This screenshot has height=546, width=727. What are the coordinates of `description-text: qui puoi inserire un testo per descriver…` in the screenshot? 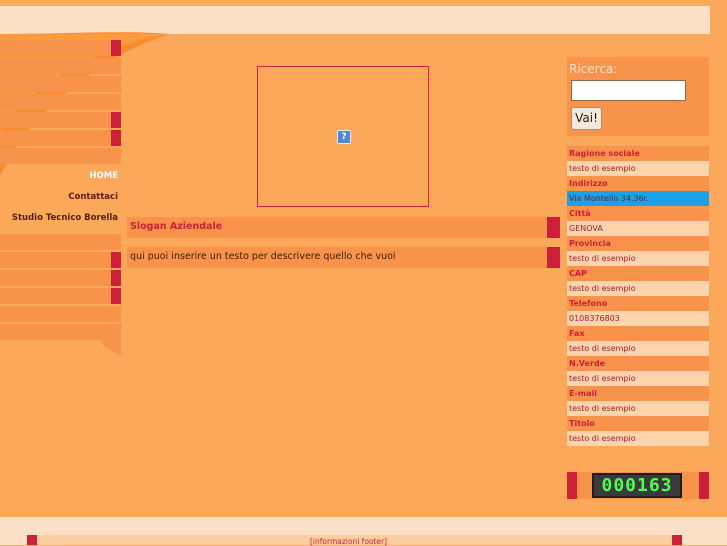 It's located at (263, 256).